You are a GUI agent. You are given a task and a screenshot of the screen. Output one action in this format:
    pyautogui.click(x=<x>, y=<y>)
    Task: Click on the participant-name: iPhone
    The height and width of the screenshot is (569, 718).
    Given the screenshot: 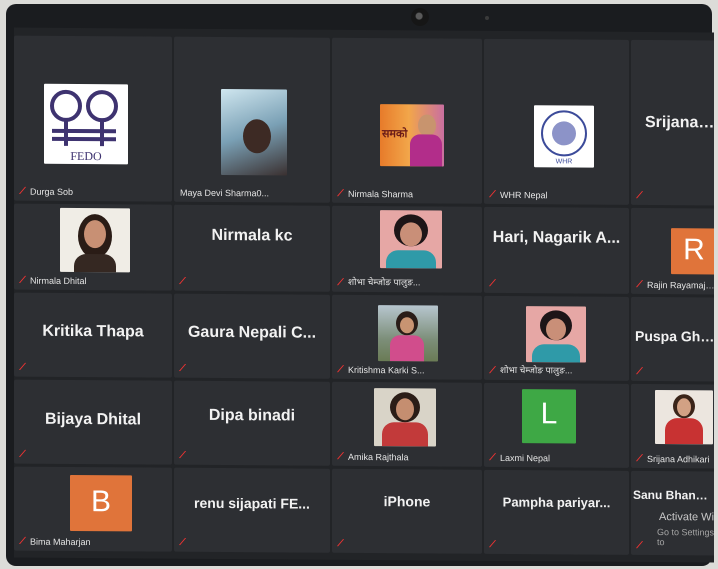 What is the action you would take?
    pyautogui.click(x=407, y=501)
    